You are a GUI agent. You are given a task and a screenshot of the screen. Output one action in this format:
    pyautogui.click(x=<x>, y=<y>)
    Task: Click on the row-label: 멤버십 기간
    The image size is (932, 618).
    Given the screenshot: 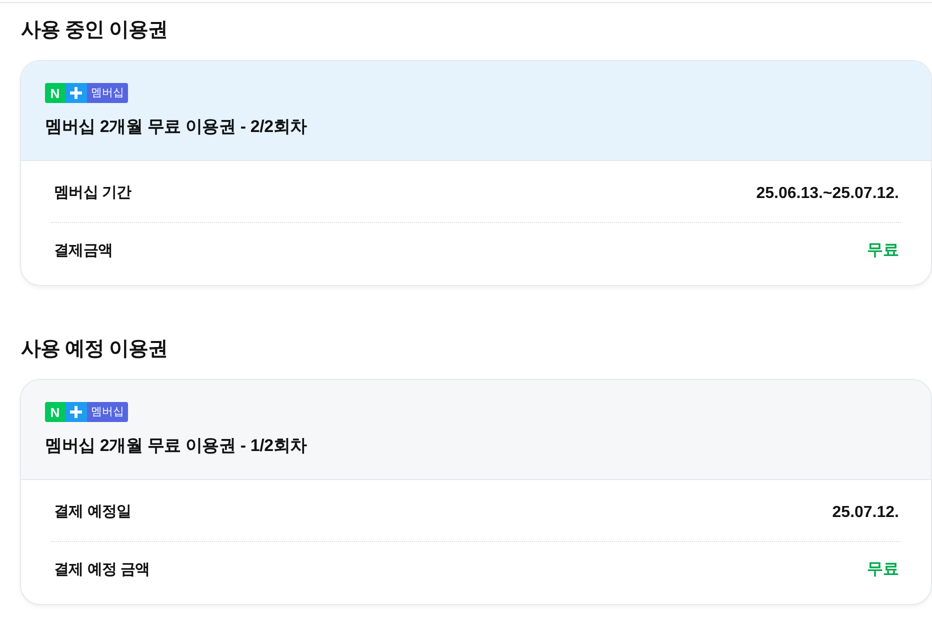 What is the action you would take?
    pyautogui.click(x=93, y=193)
    